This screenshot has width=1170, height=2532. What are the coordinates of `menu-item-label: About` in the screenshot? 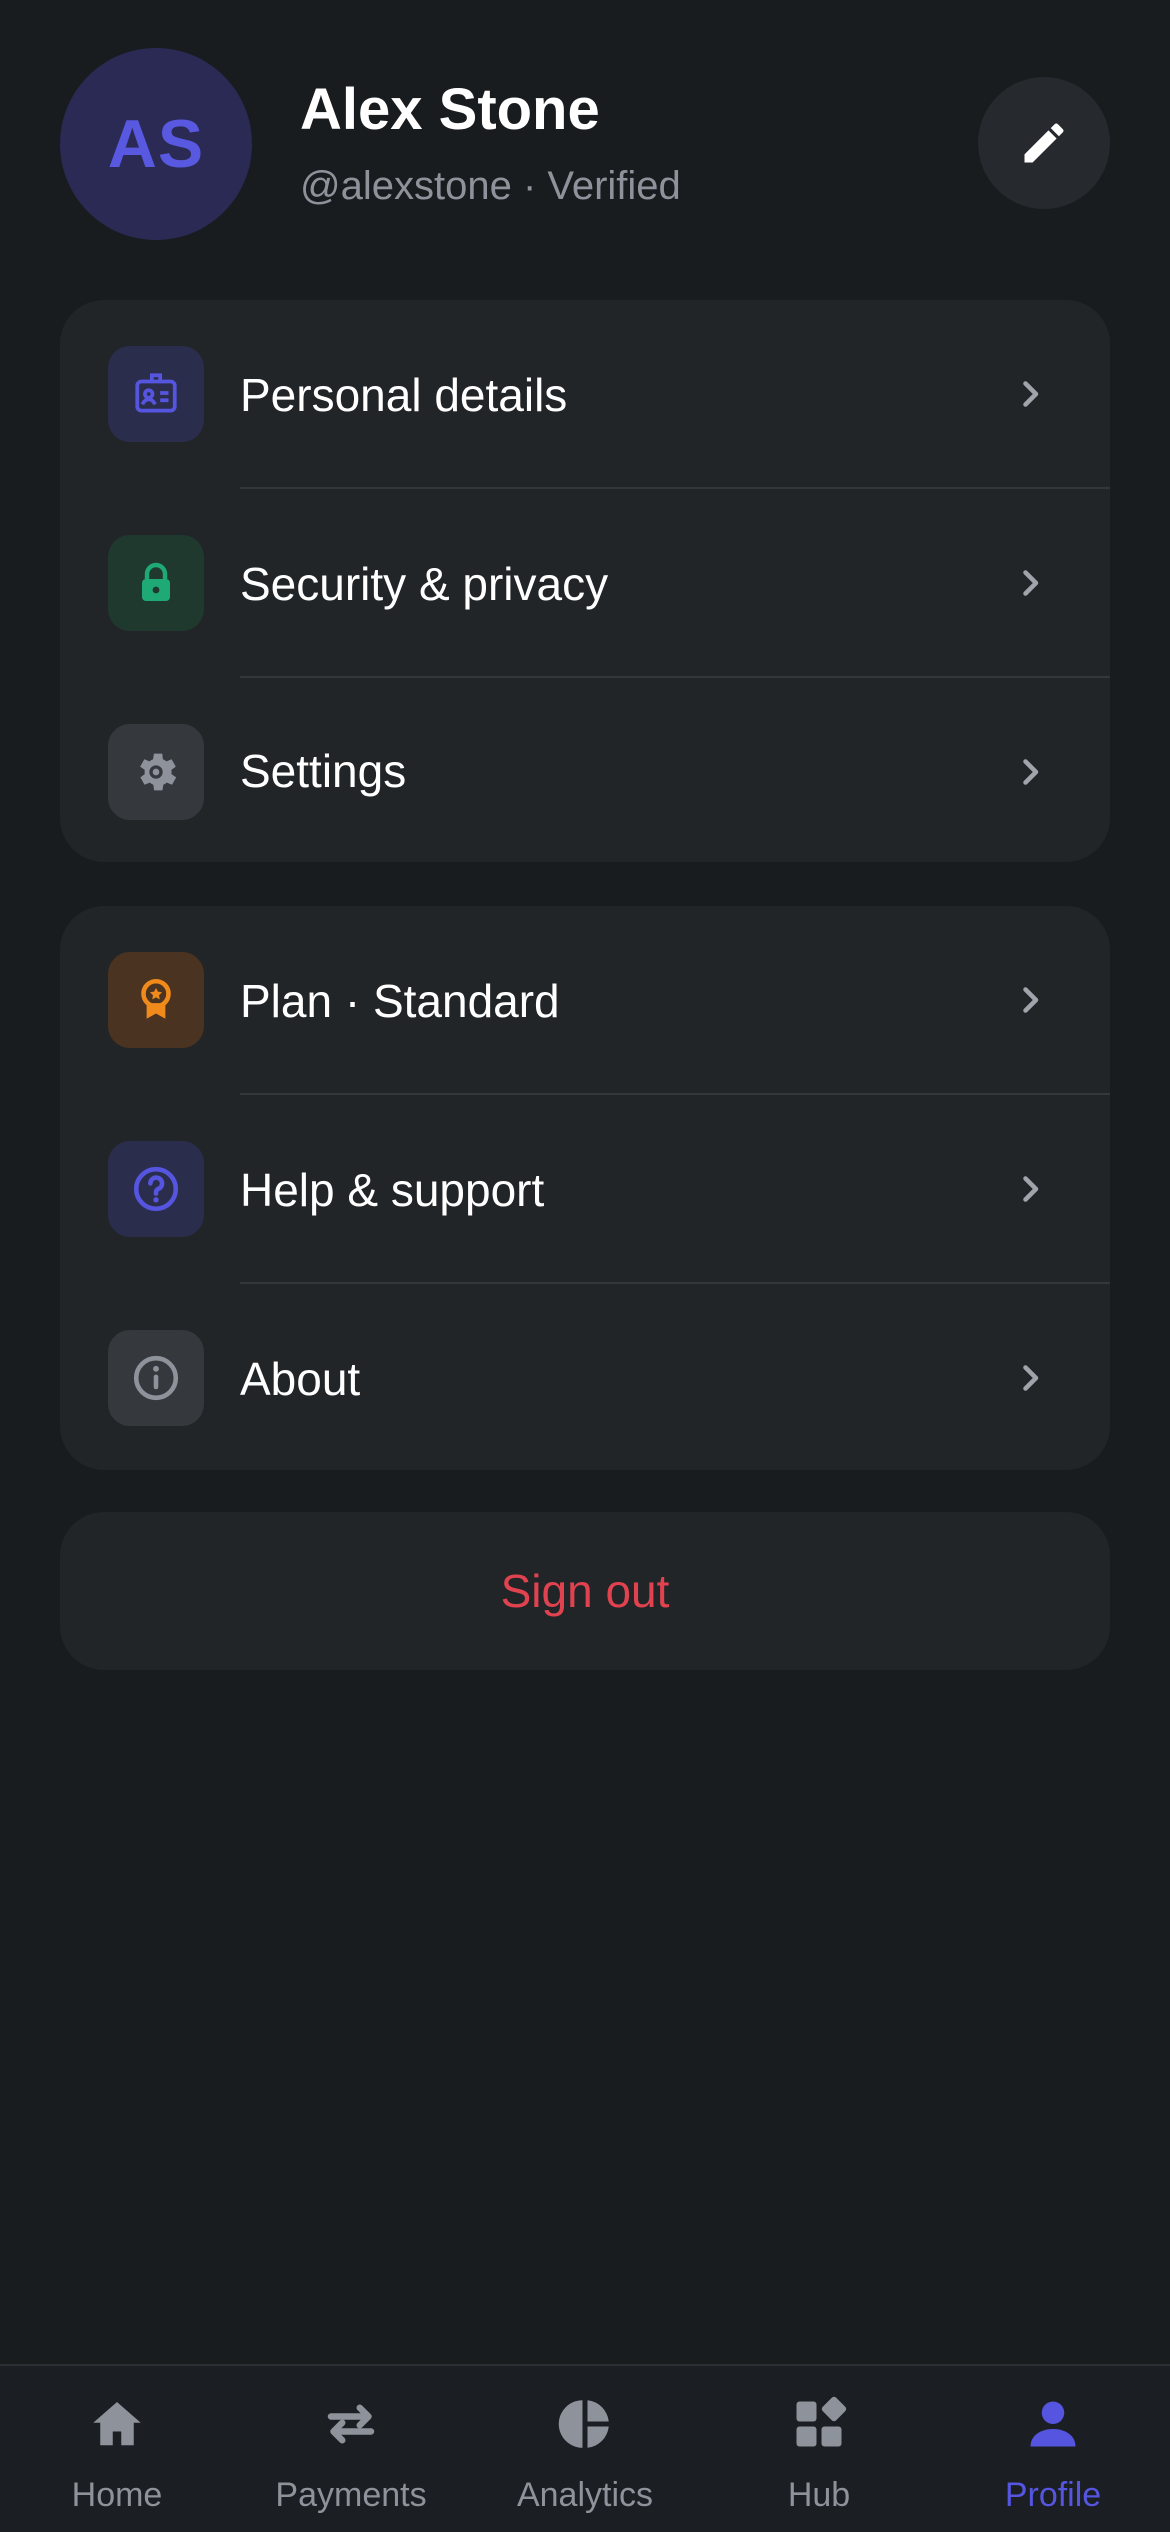 It's located at (300, 1379).